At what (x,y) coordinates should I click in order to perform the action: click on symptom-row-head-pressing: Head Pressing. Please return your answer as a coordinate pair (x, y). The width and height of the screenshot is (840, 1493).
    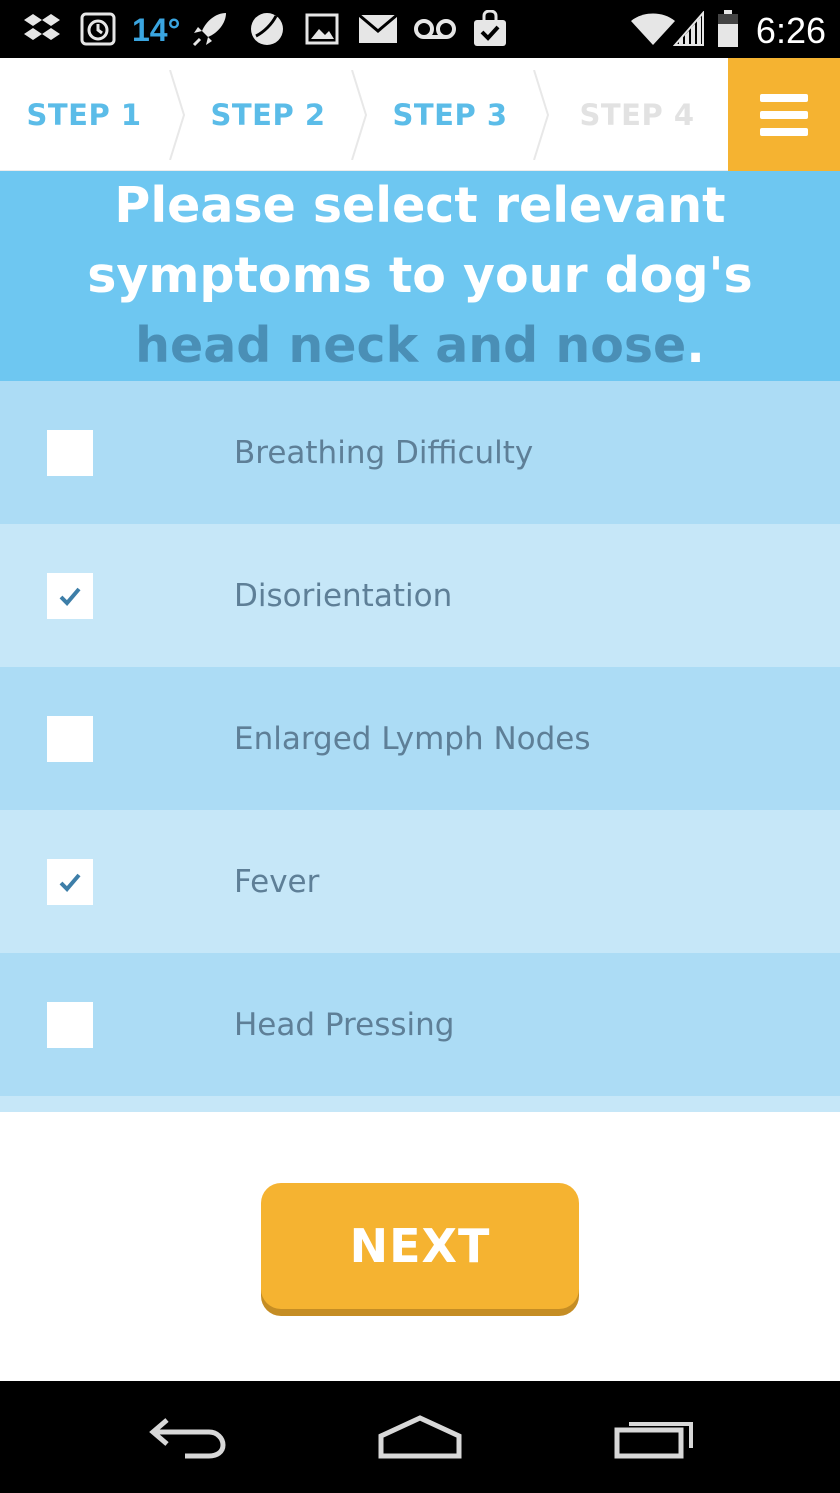
    Looking at the image, I should click on (420, 1024).